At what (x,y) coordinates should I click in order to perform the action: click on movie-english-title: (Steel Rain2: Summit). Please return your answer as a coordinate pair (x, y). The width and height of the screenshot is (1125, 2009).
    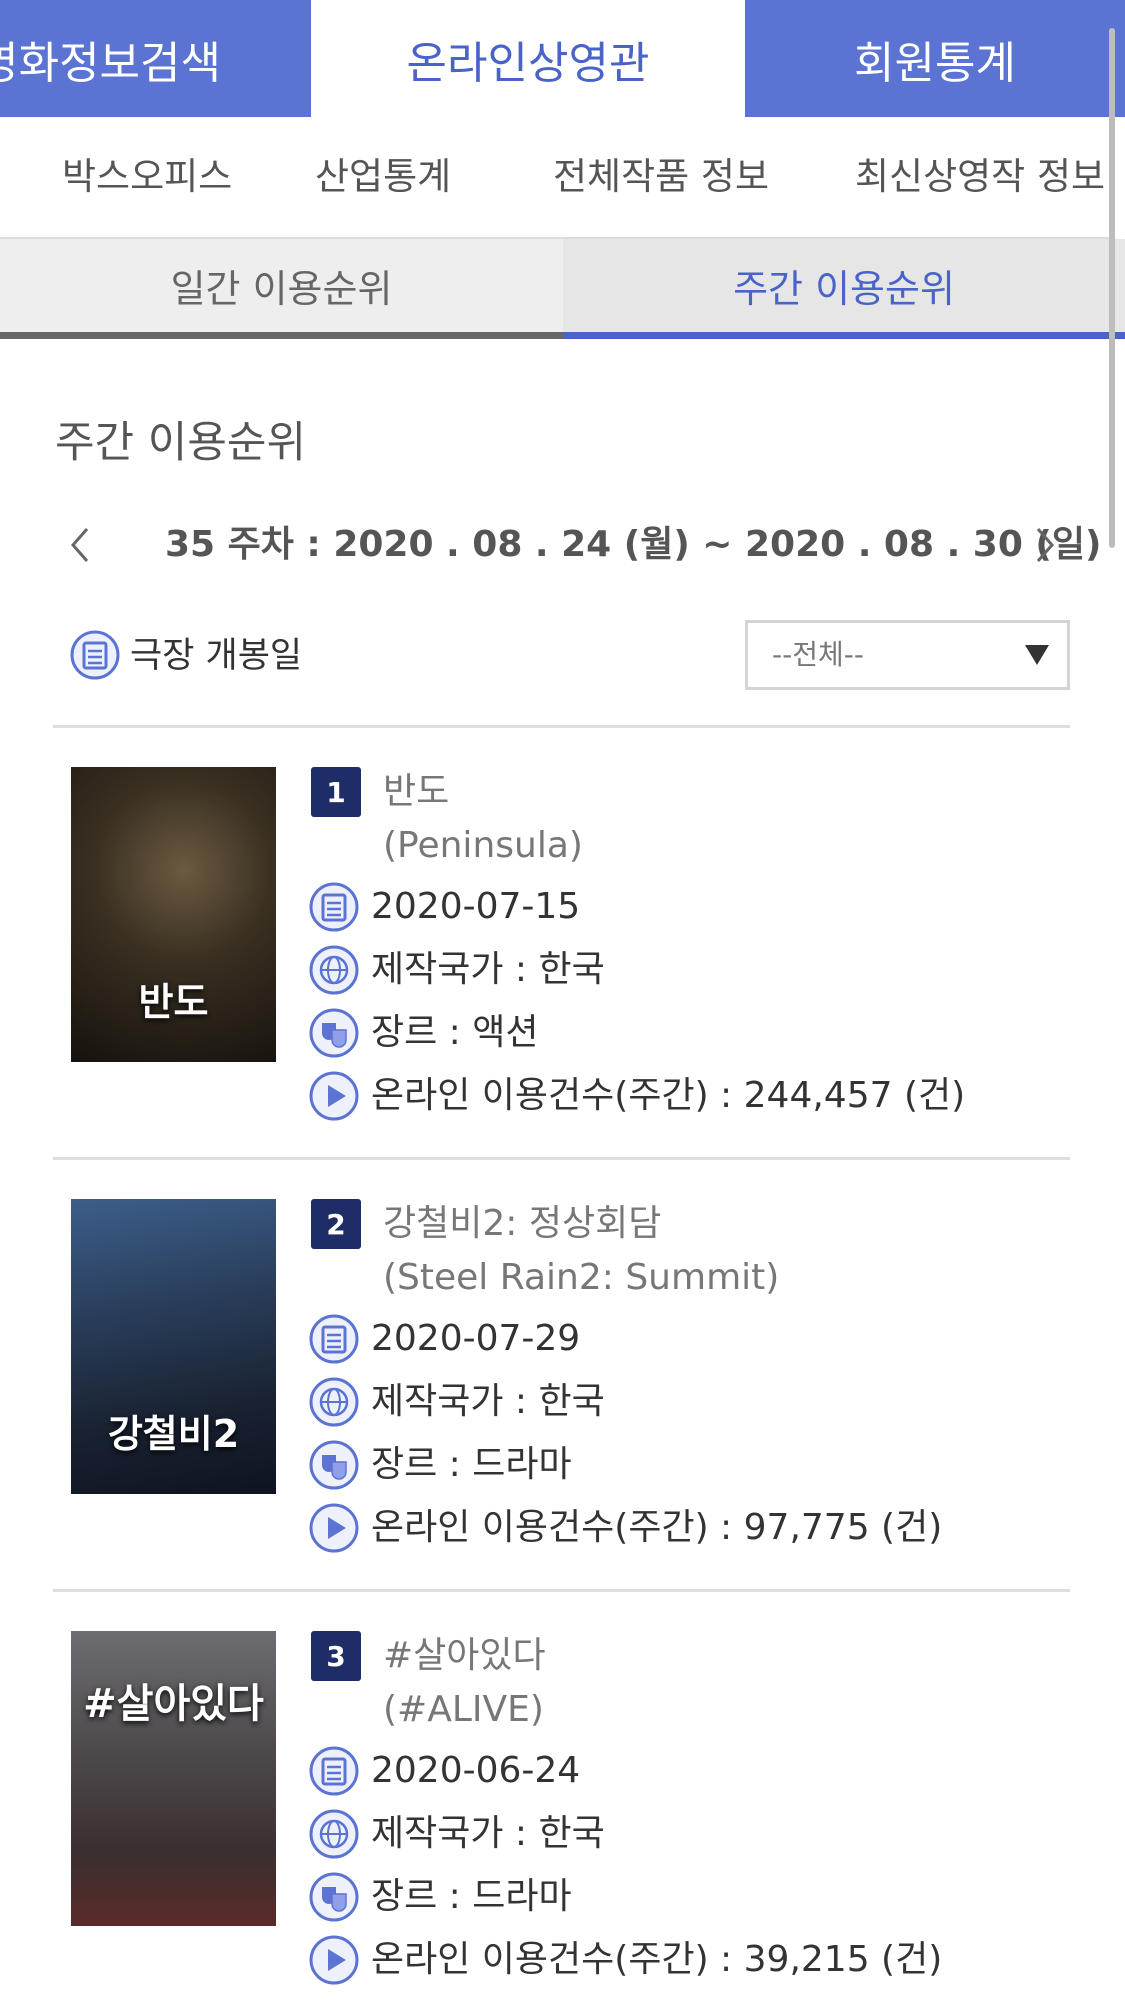
    Looking at the image, I should click on (581, 1277).